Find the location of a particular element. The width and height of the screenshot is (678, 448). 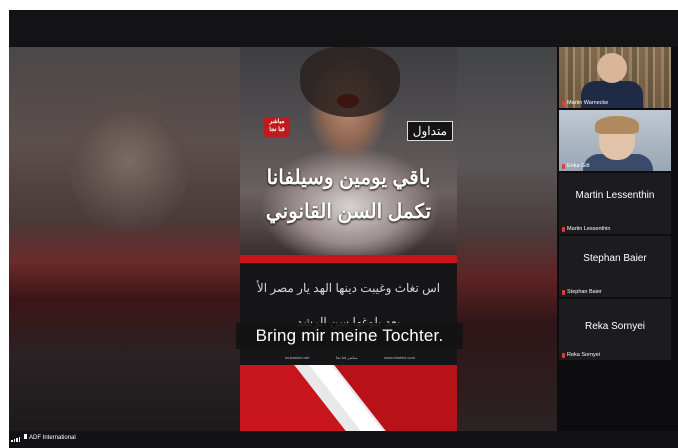

logo-line2: قنا نجا is located at coordinates (277, 130).